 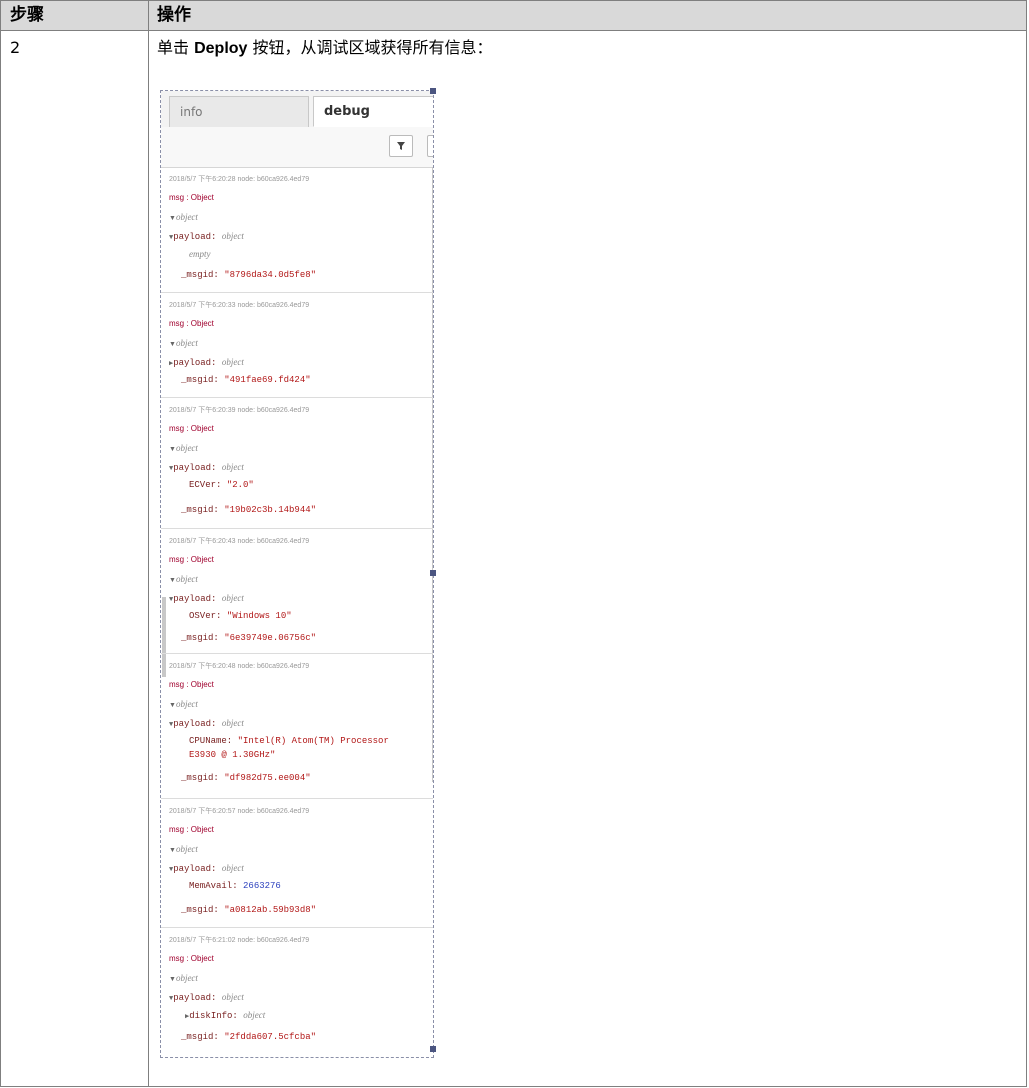 I want to click on message-meta: 2018/5/7 下午6:20:43 node: b60ca926.4ed79, so click(x=239, y=541).